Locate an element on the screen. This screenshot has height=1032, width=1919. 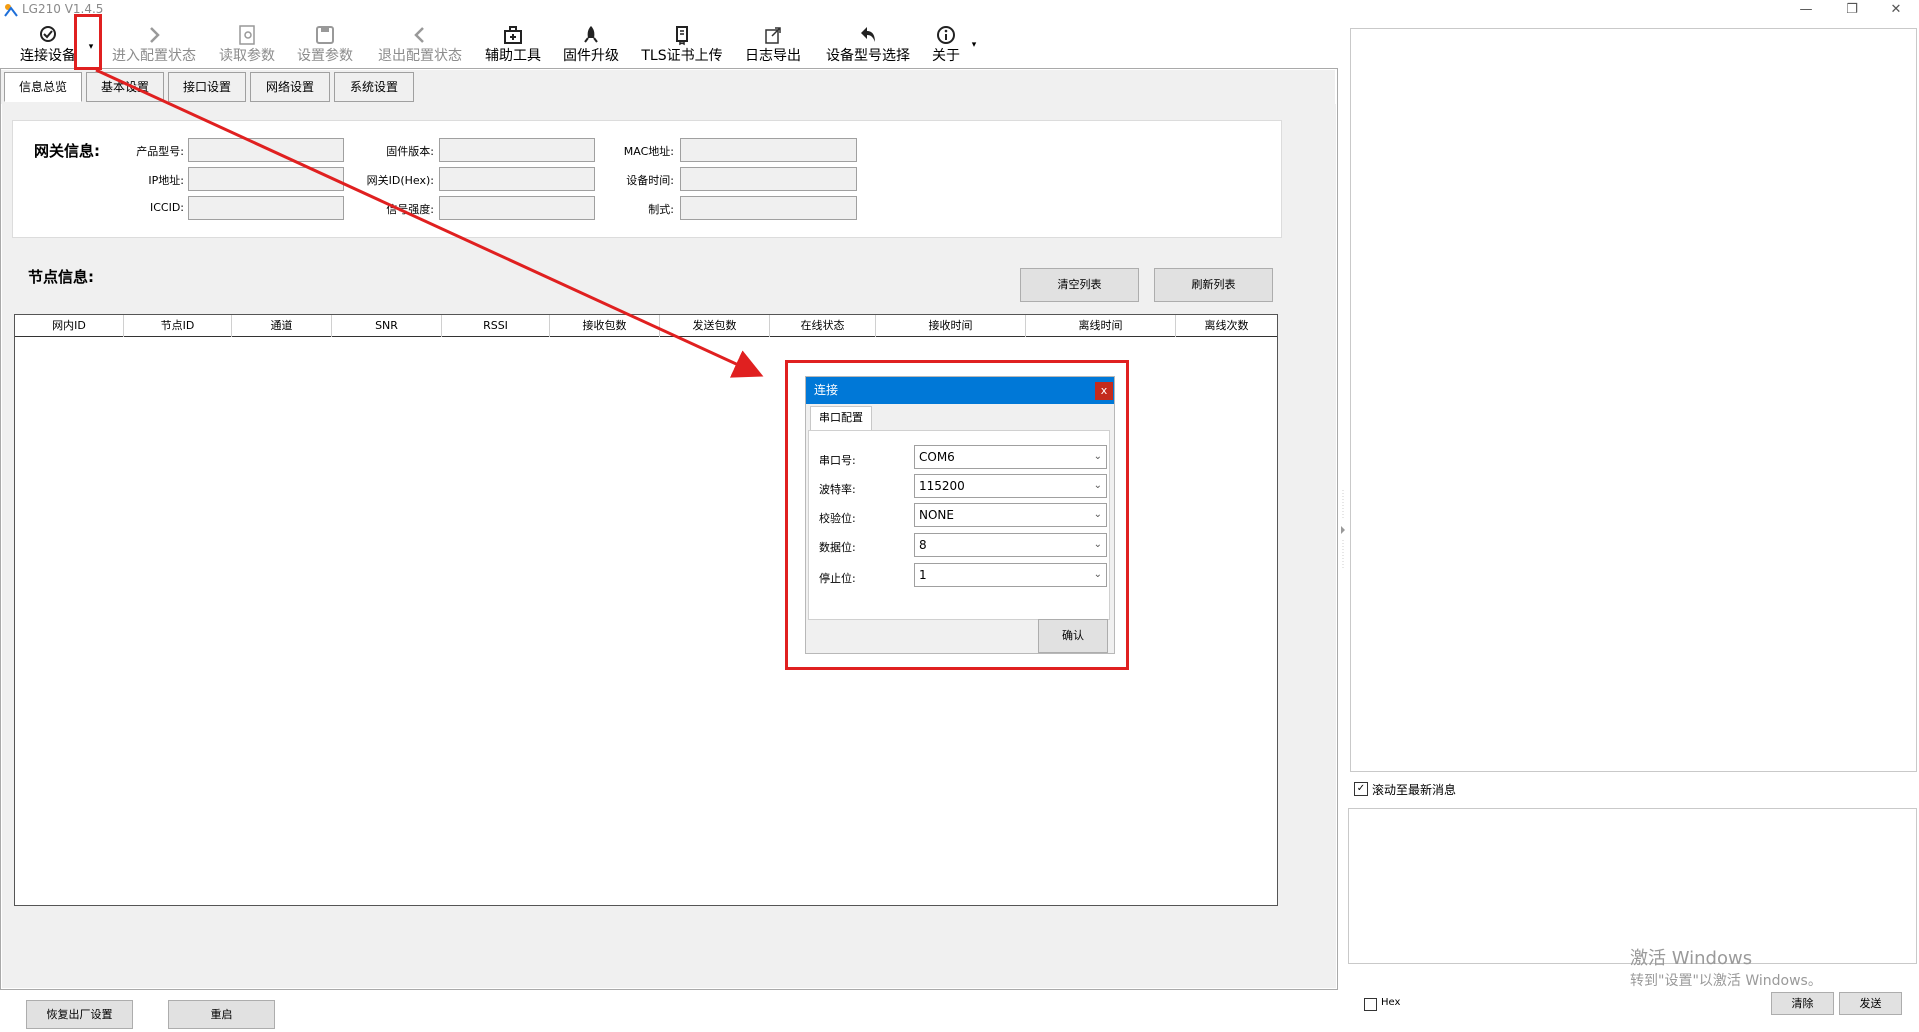
standard-field is located at coordinates (768, 208).